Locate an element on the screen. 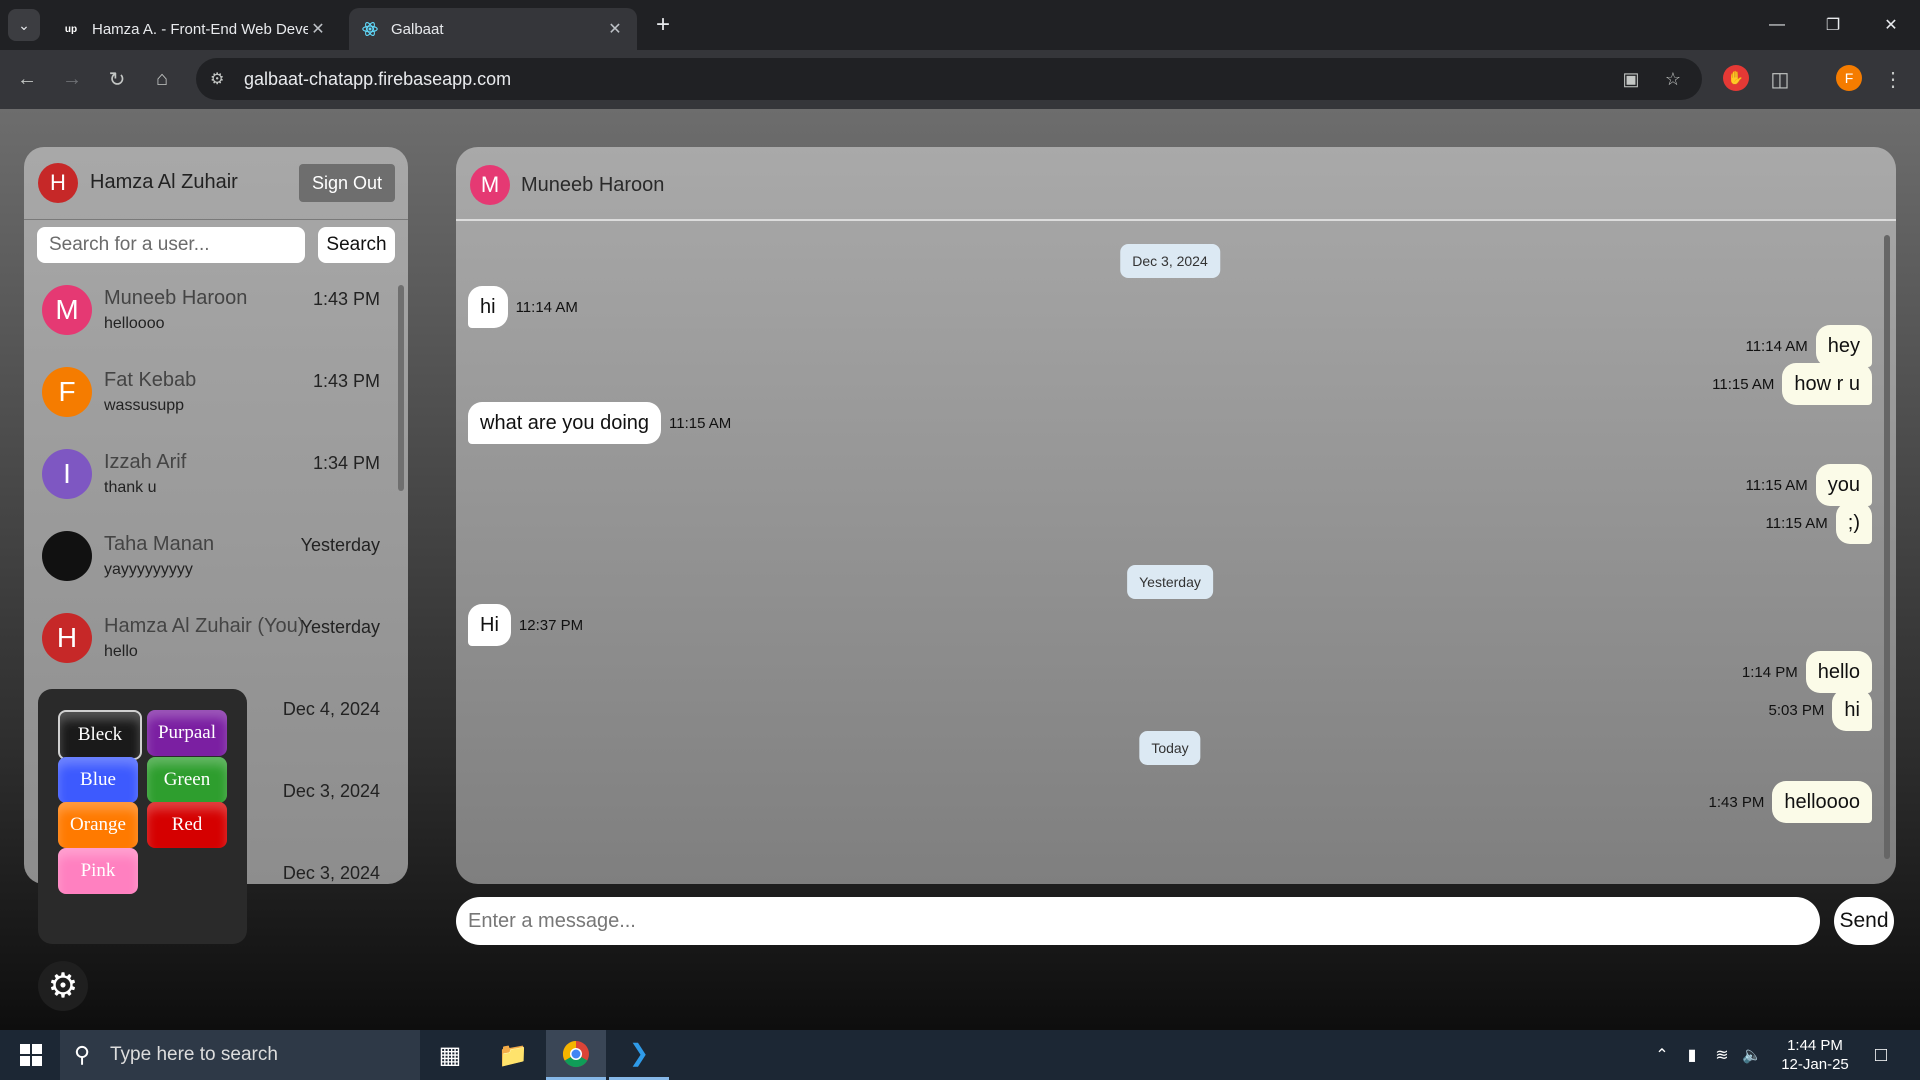 Image resolution: width=1920 pixels, height=1080 pixels. message-bubble: how r u is located at coordinates (1827, 384).